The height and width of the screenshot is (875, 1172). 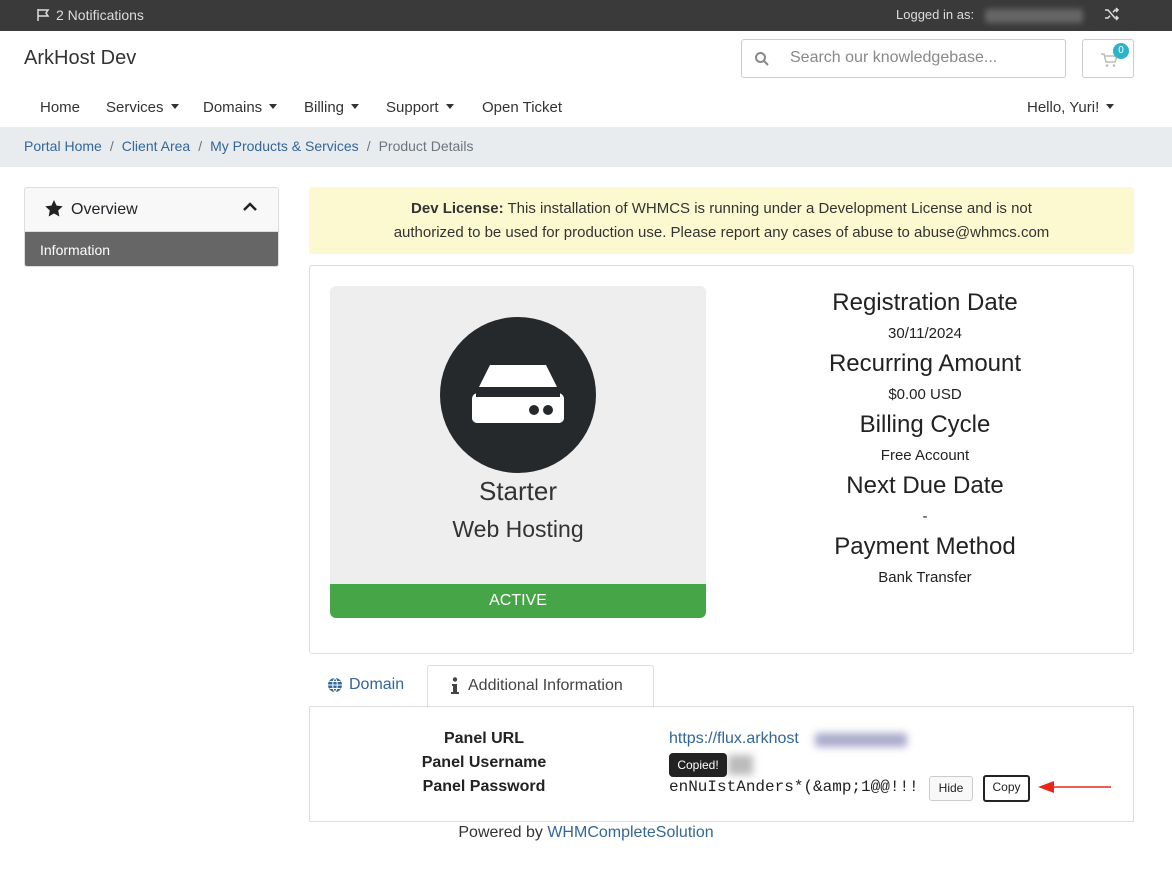 What do you see at coordinates (457, 208) in the screenshot?
I see `alert-strong: Dev License:` at bounding box center [457, 208].